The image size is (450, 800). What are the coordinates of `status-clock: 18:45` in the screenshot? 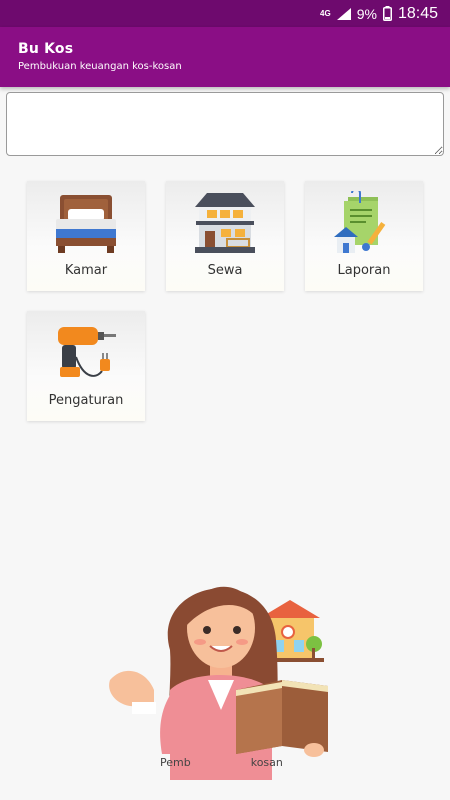 It's located at (417, 13).